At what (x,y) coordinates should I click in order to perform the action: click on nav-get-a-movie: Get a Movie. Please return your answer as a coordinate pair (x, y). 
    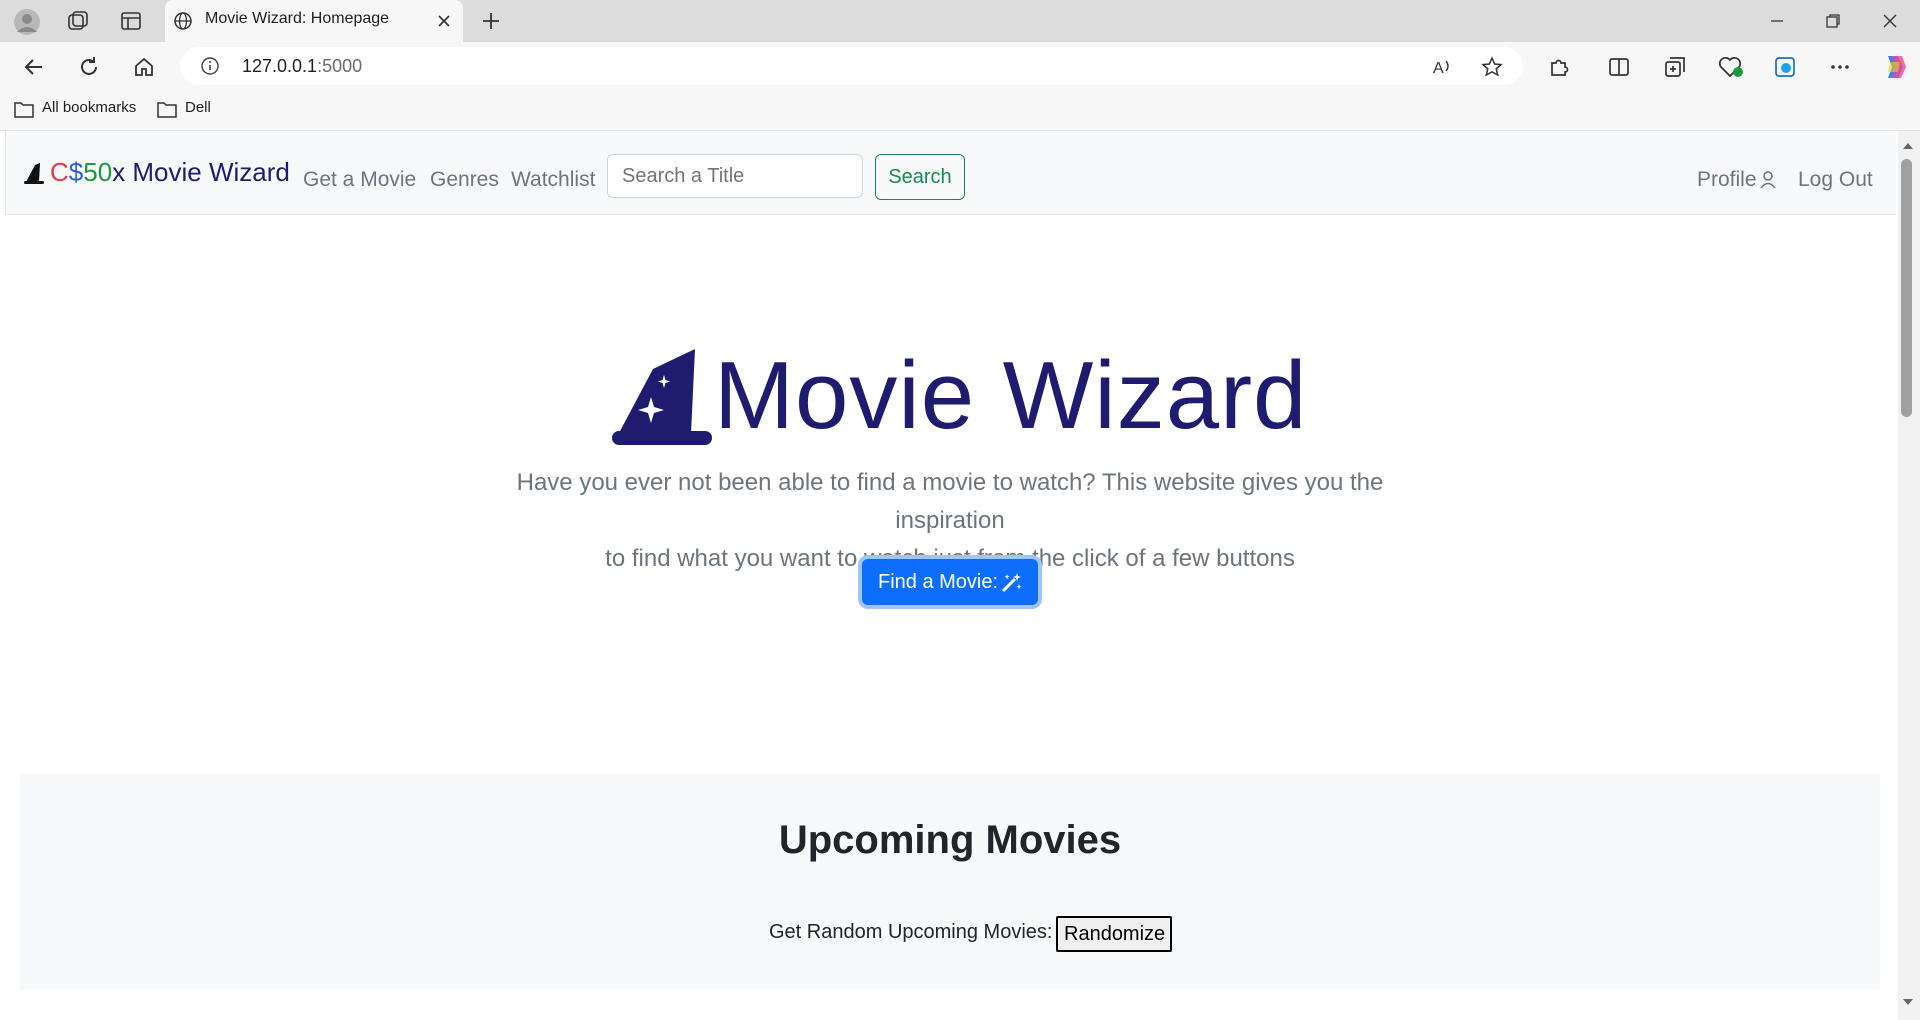
    Looking at the image, I should click on (359, 180).